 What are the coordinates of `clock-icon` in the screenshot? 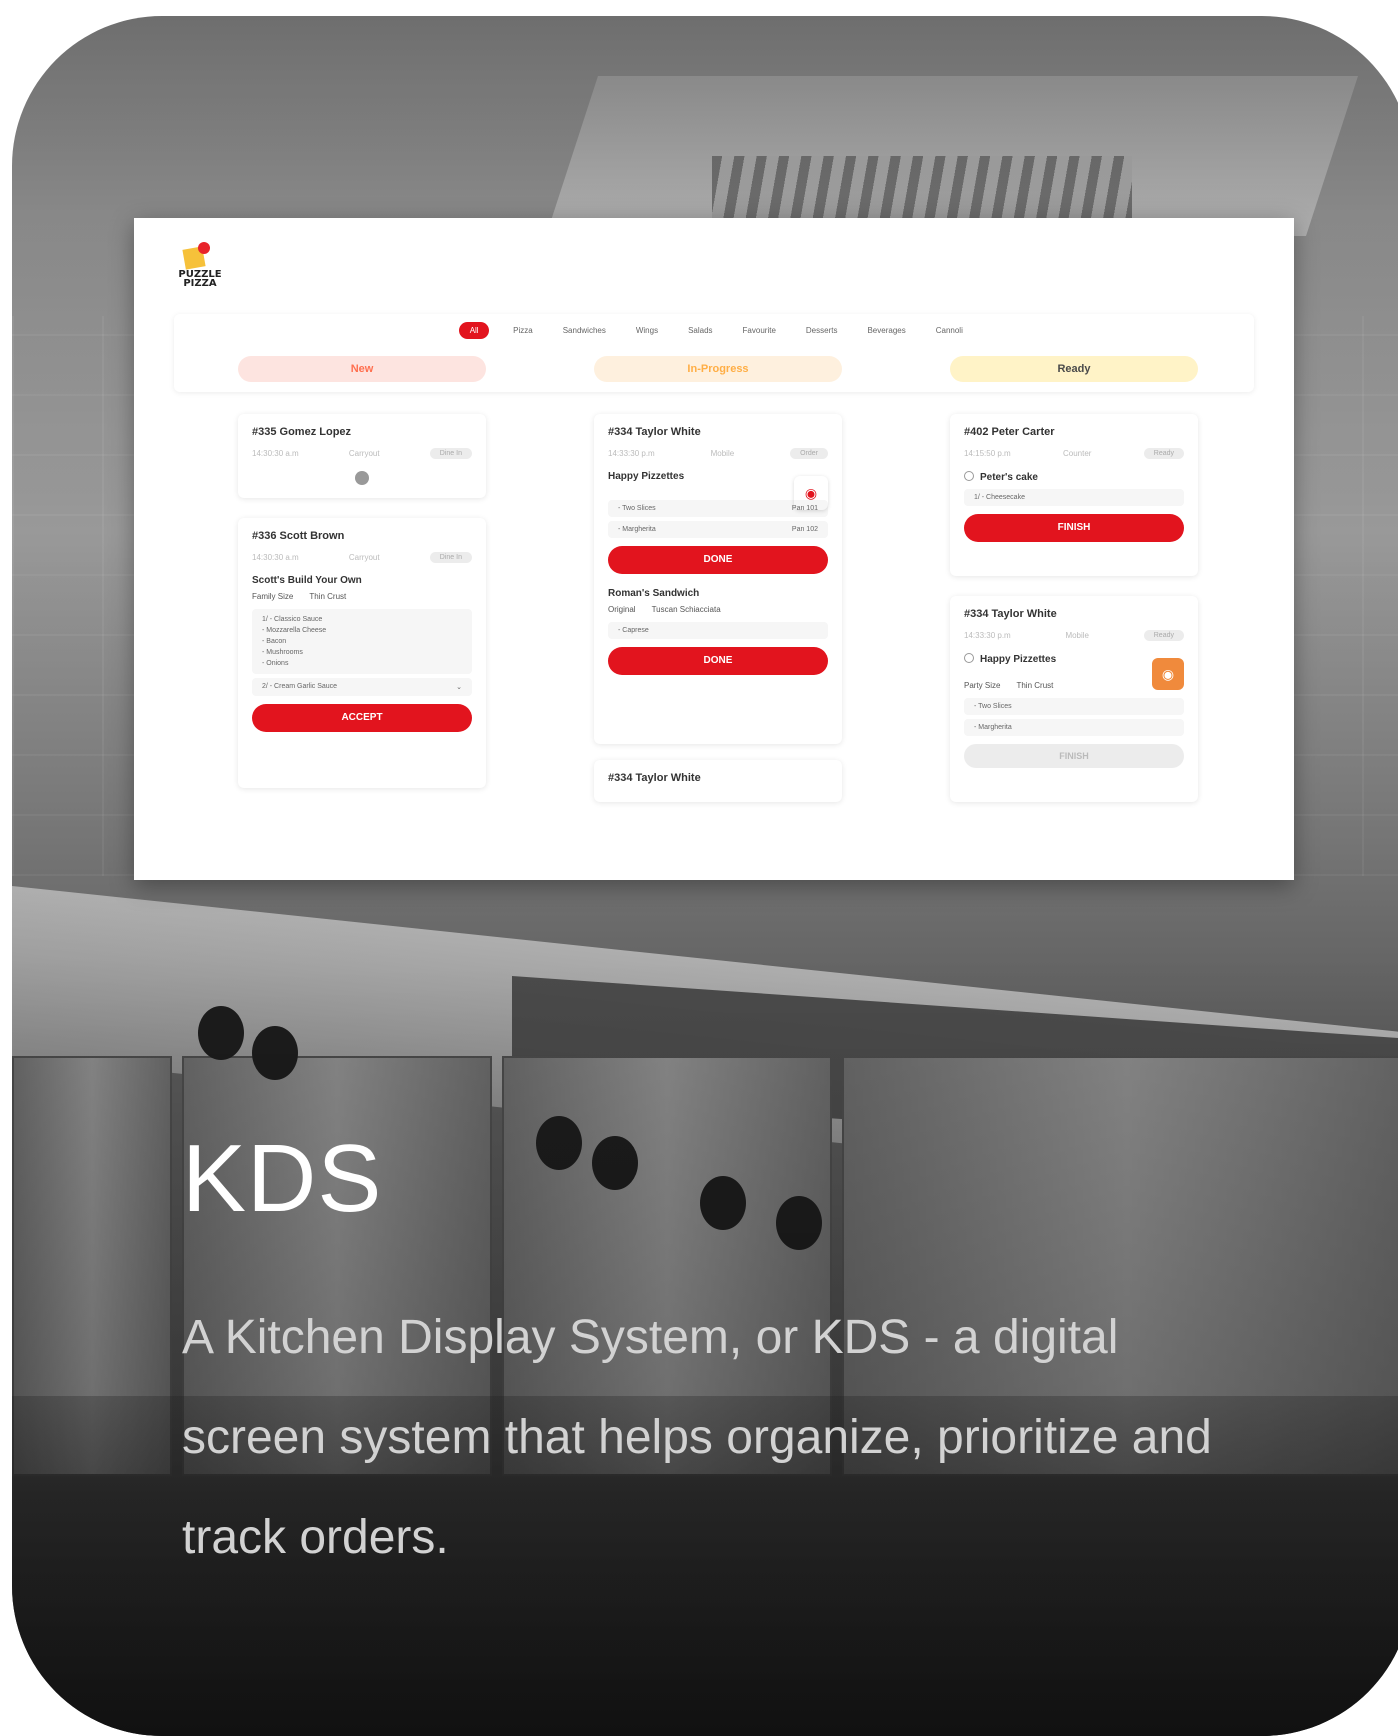 It's located at (969, 476).